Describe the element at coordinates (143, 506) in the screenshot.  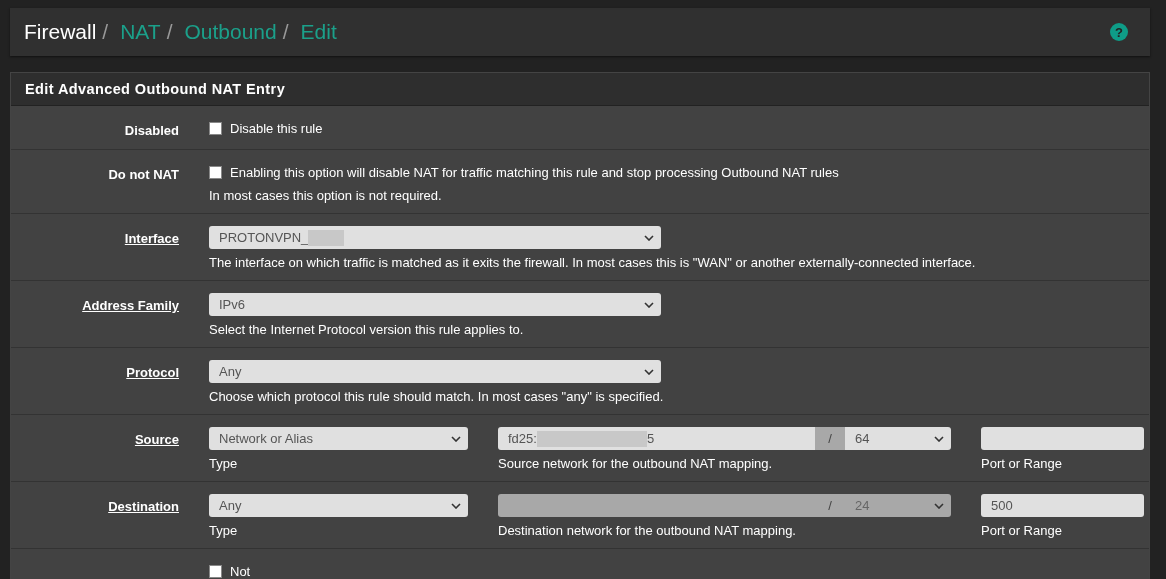
I see `field-label: Destination` at that location.